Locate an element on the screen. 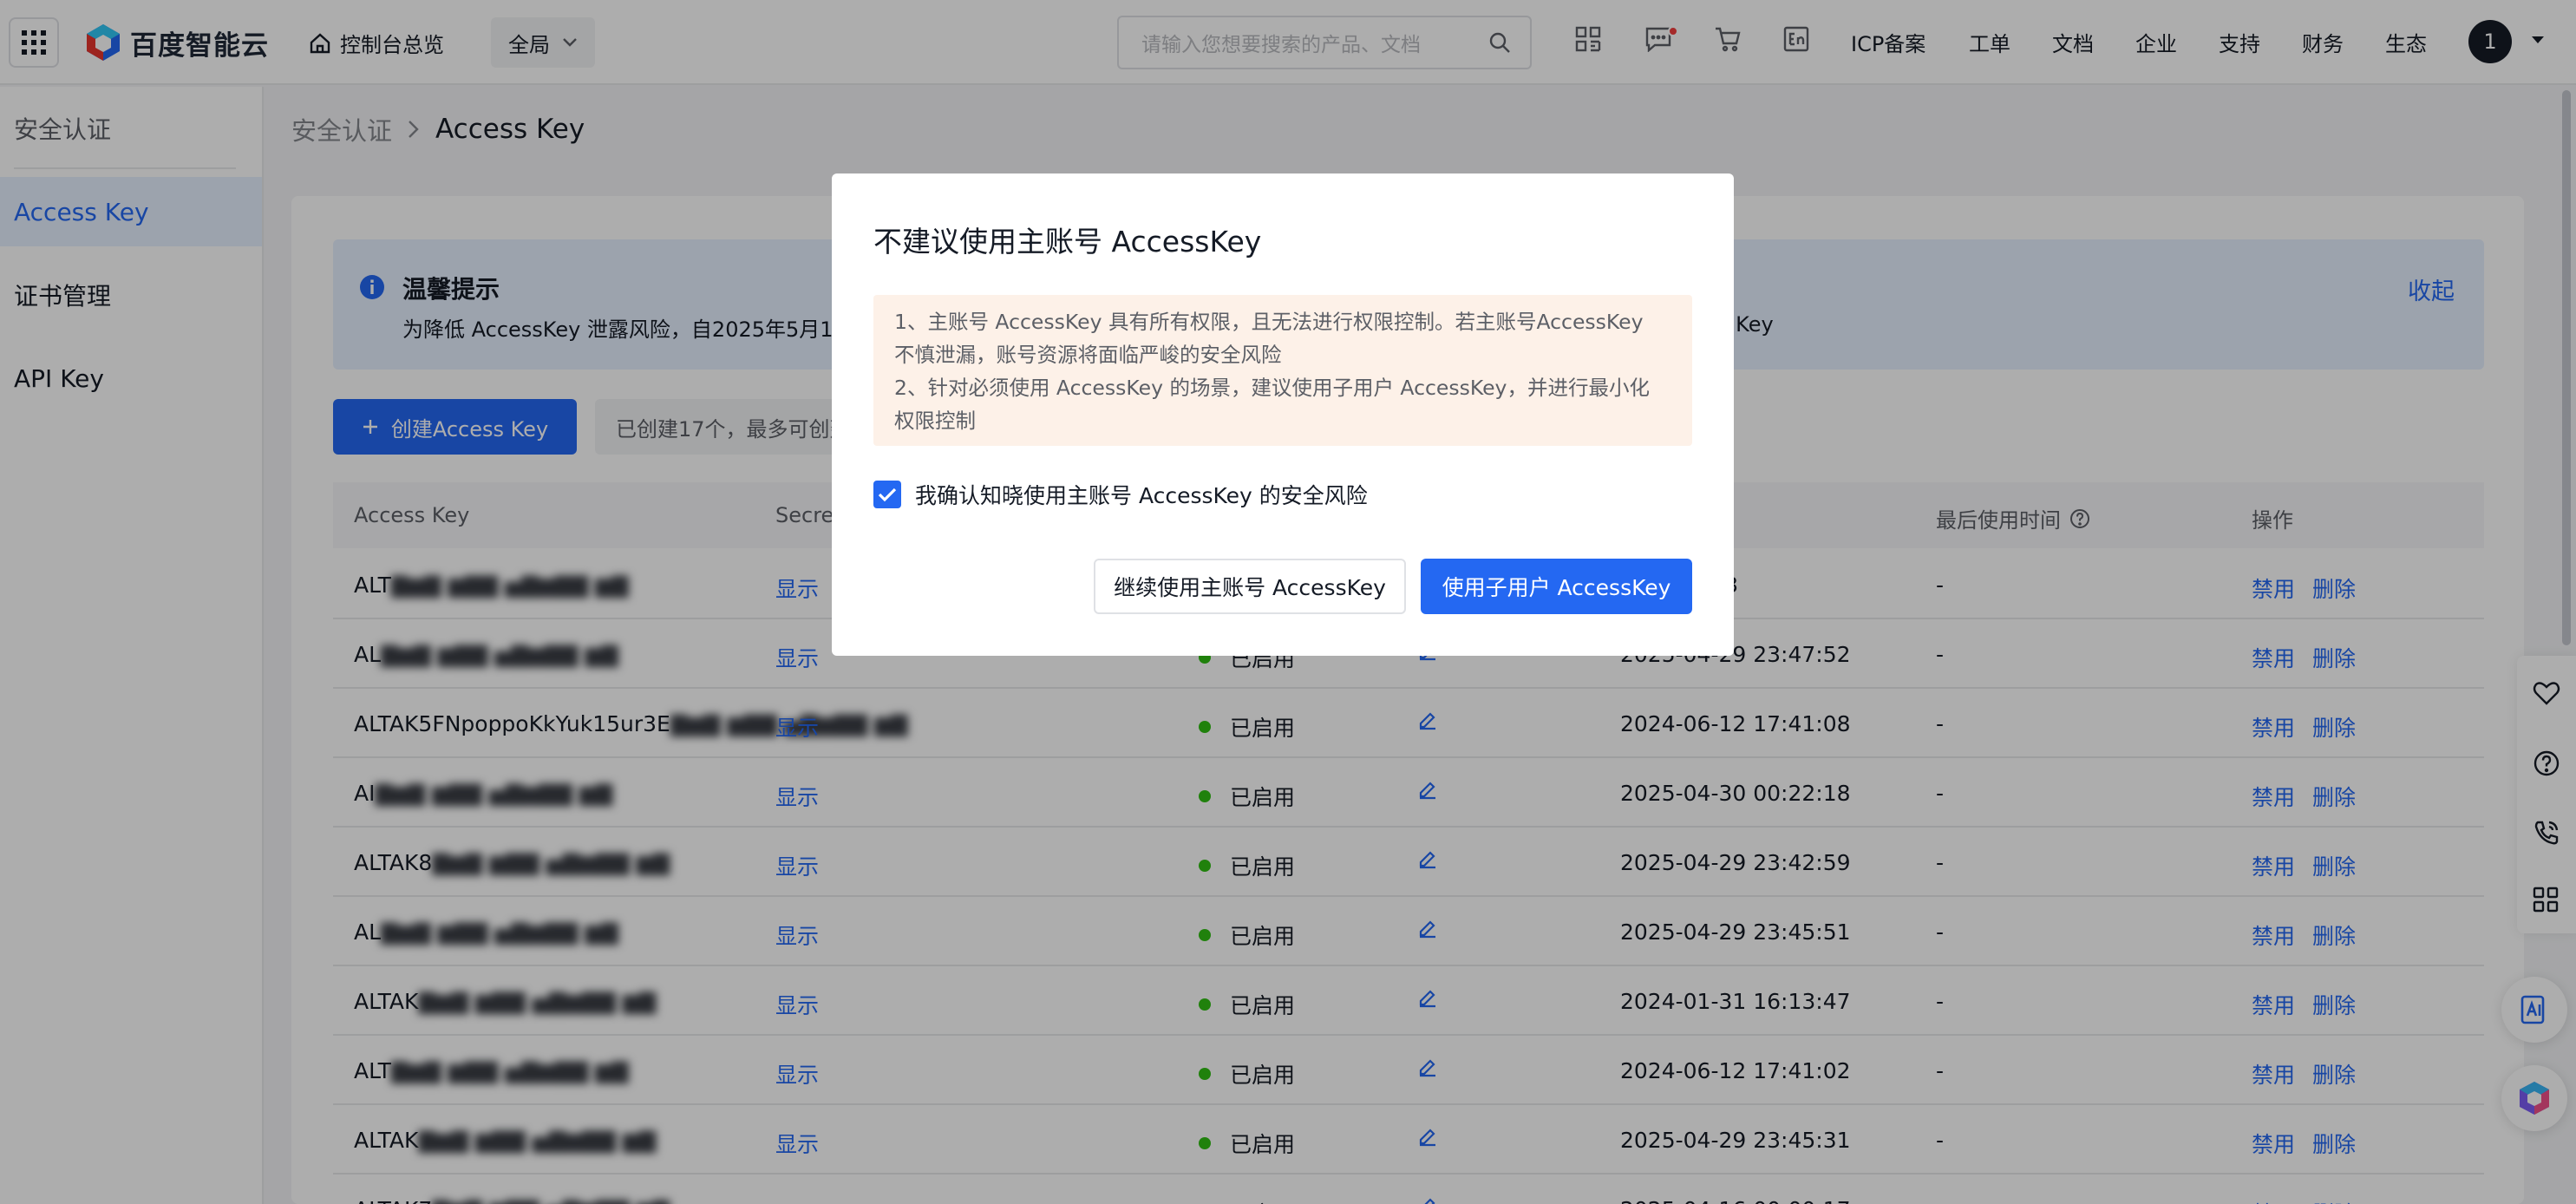 This screenshot has height=1204, width=2576. risk-confirm-checkbox: 我确认知晓使用主账号 AccessKey 的安全风险 is located at coordinates (1120, 494).